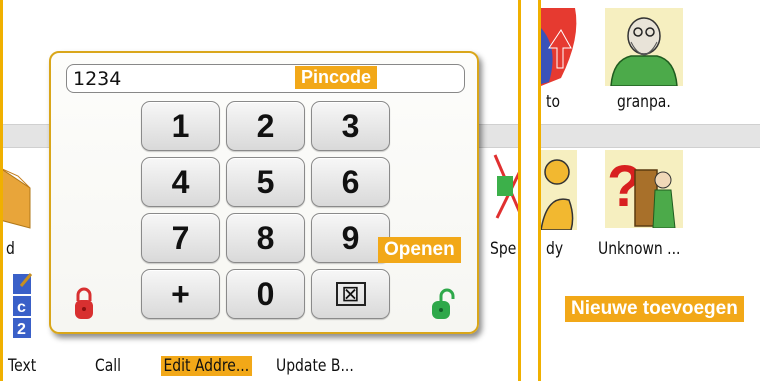 The image size is (760, 381). What do you see at coordinates (18, 195) in the screenshot?
I see `envelope-icon` at bounding box center [18, 195].